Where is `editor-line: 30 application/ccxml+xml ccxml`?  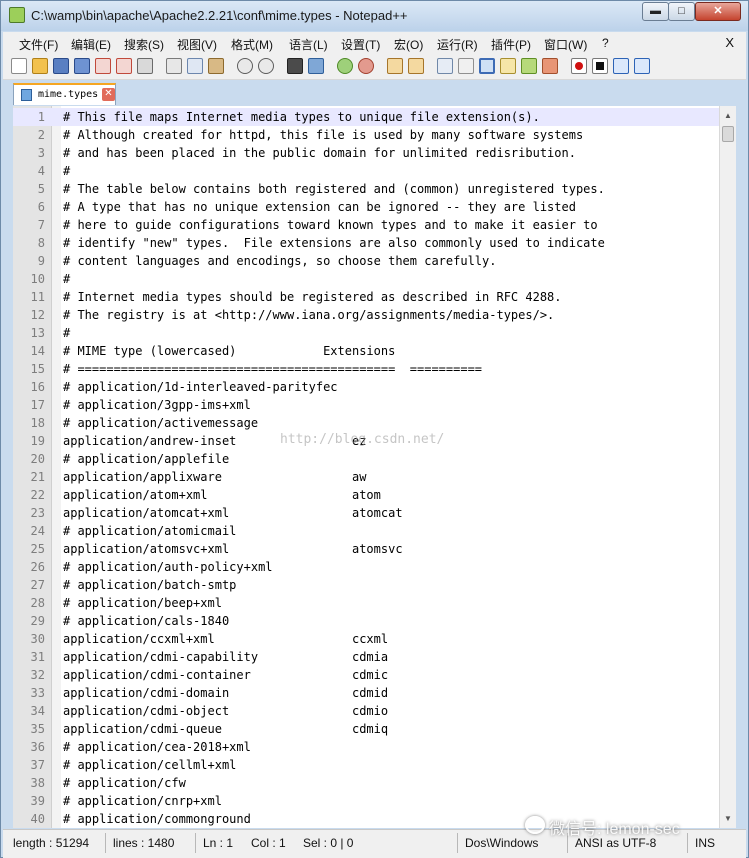 editor-line: 30 application/ccxml+xml ccxml is located at coordinates (366, 639).